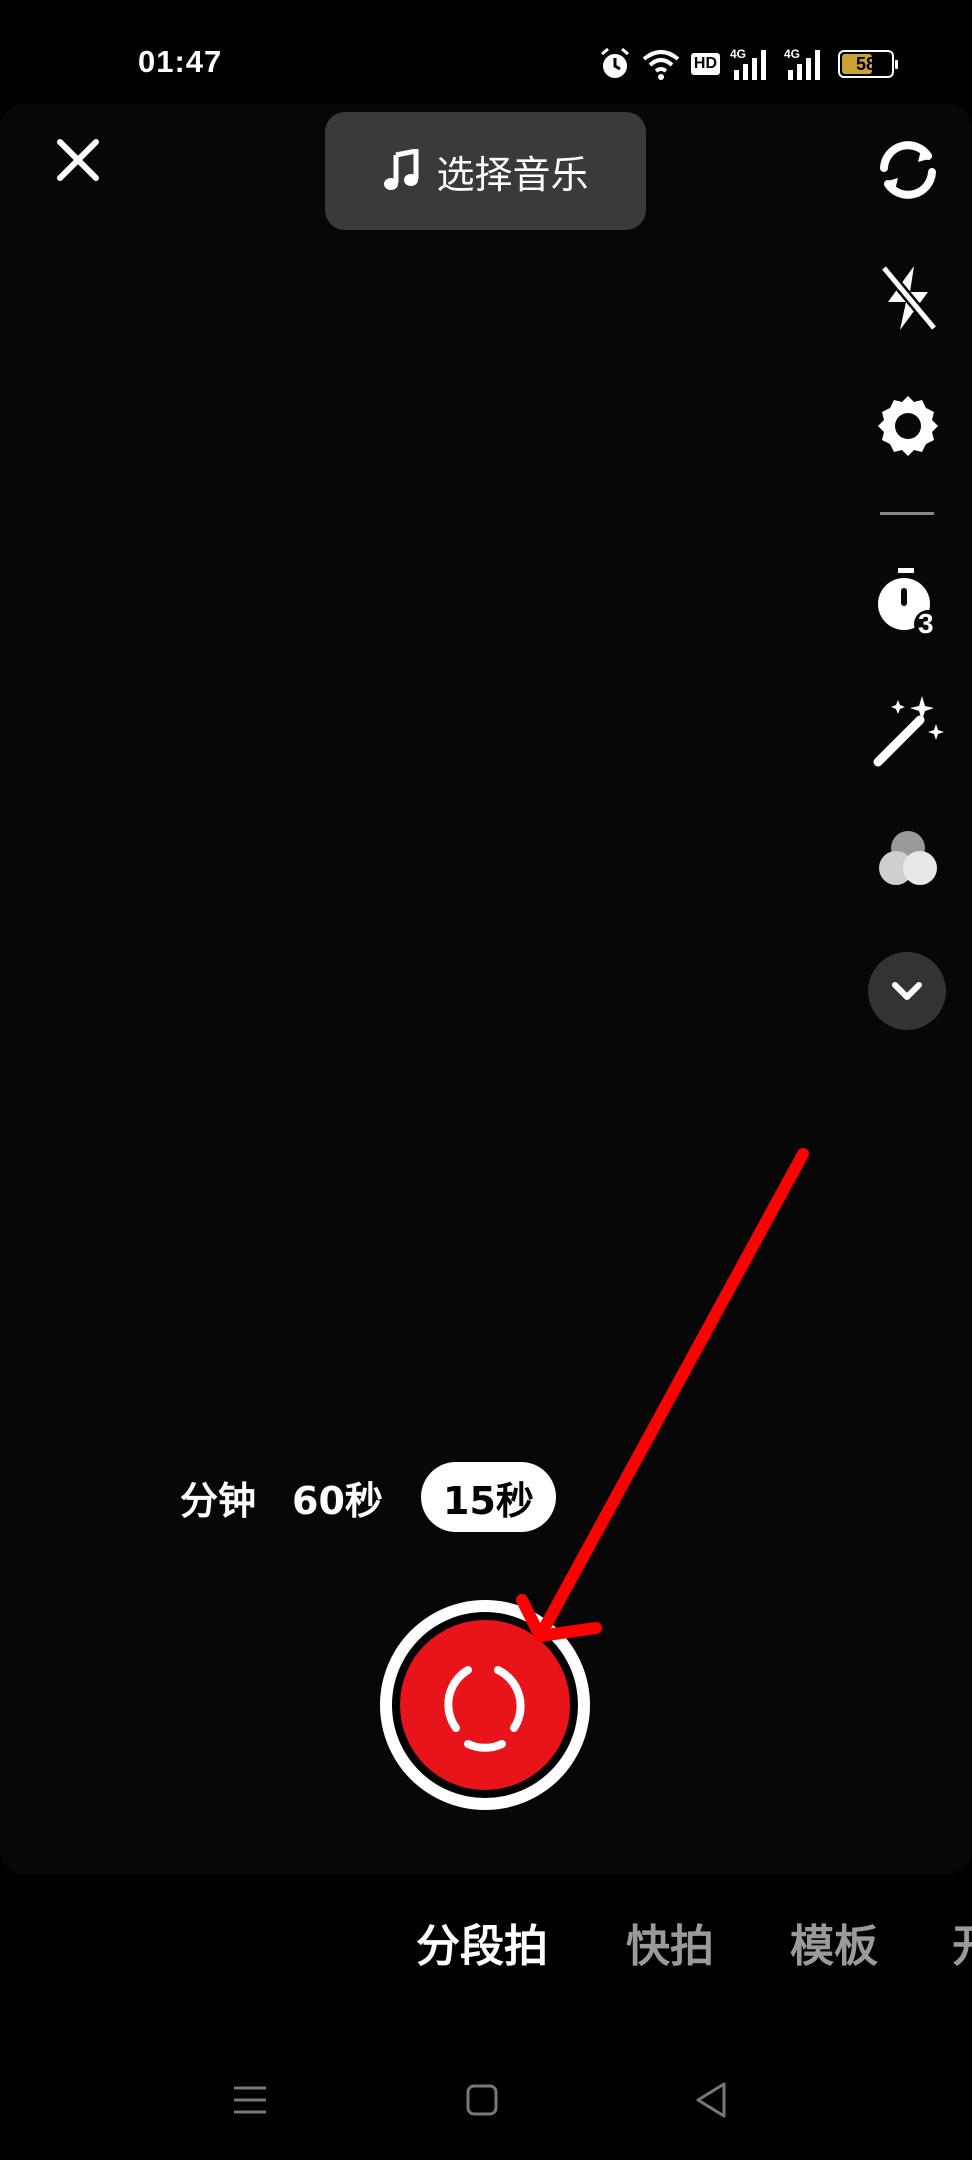 This screenshot has height=2160, width=972. I want to click on status-icons: HD 4G 4G 58, so click(748, 64).